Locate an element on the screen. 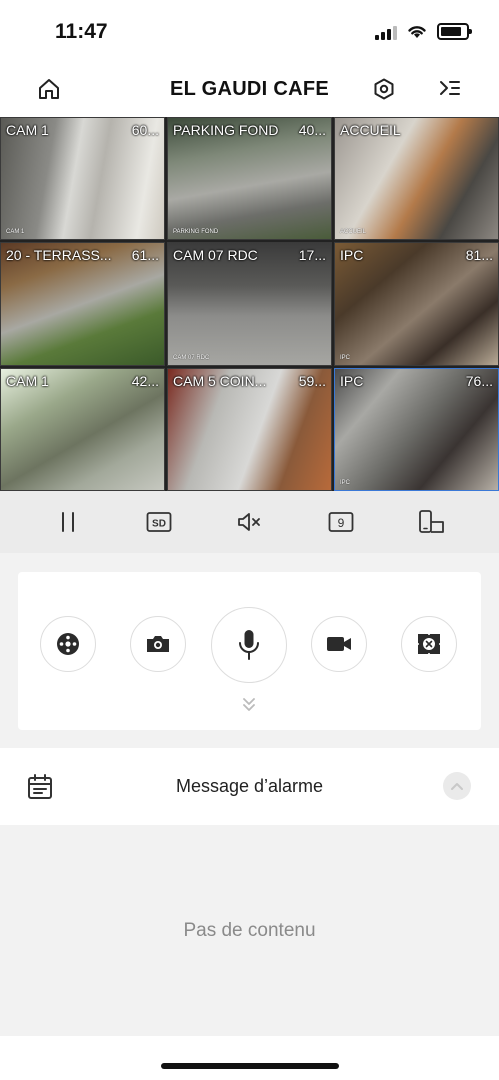 The image size is (499, 1080). double-chevron-down-icon is located at coordinates (249, 704).